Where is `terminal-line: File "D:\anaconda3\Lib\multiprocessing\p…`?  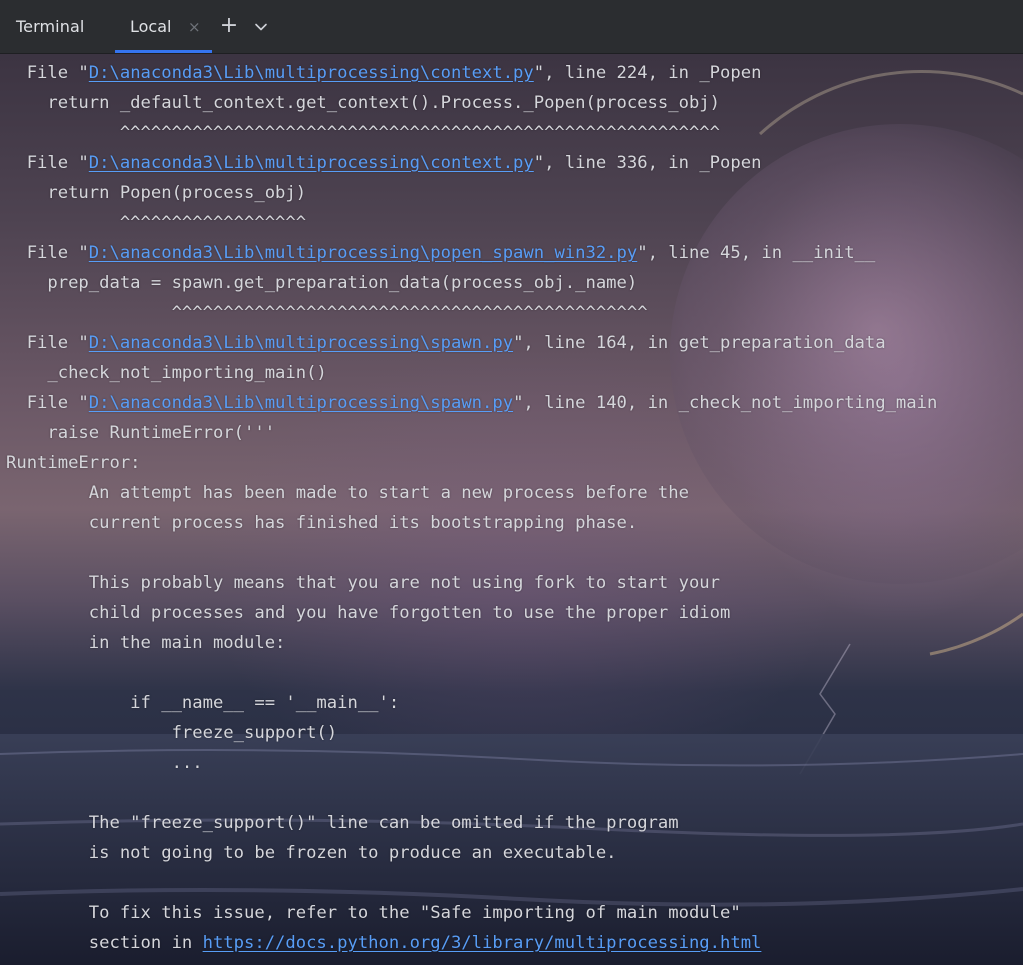
terminal-line: File "D:\anaconda3\Lib\multiprocessing\p… is located at coordinates (471, 253).